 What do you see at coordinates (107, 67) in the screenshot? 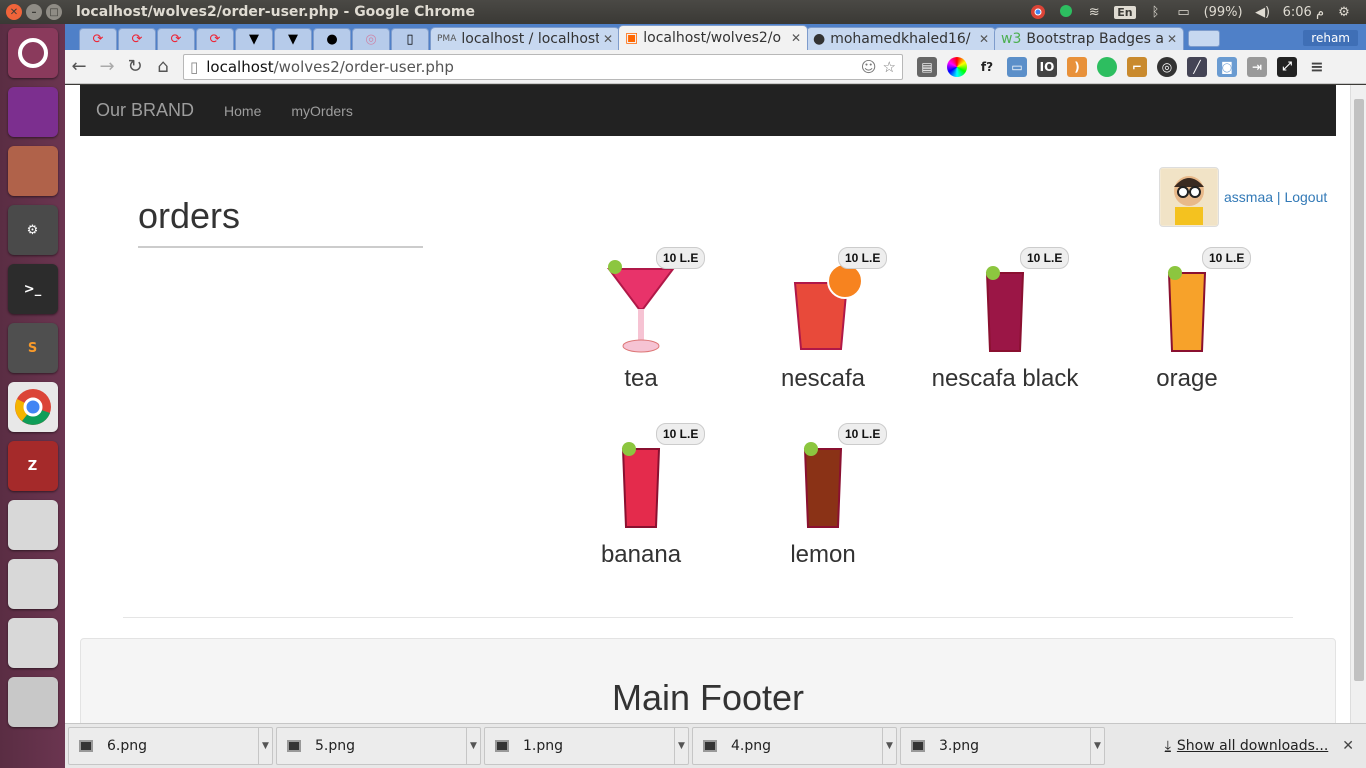
I see `forward-button: →` at bounding box center [107, 67].